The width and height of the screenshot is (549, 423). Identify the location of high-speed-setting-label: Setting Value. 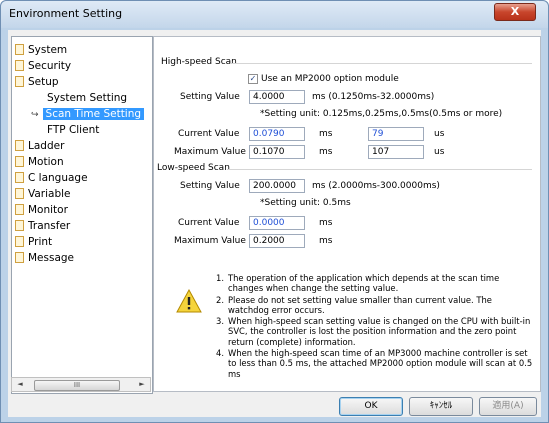
(210, 97).